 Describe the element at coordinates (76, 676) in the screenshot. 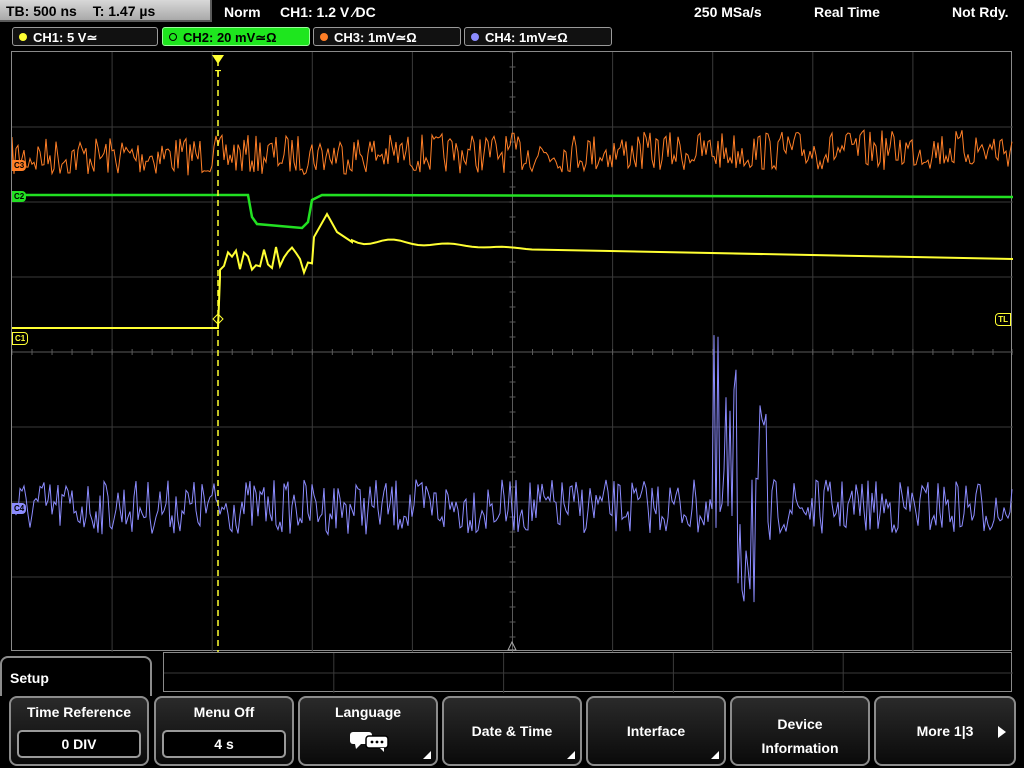

I see `menu-title-tab: Setup` at that location.